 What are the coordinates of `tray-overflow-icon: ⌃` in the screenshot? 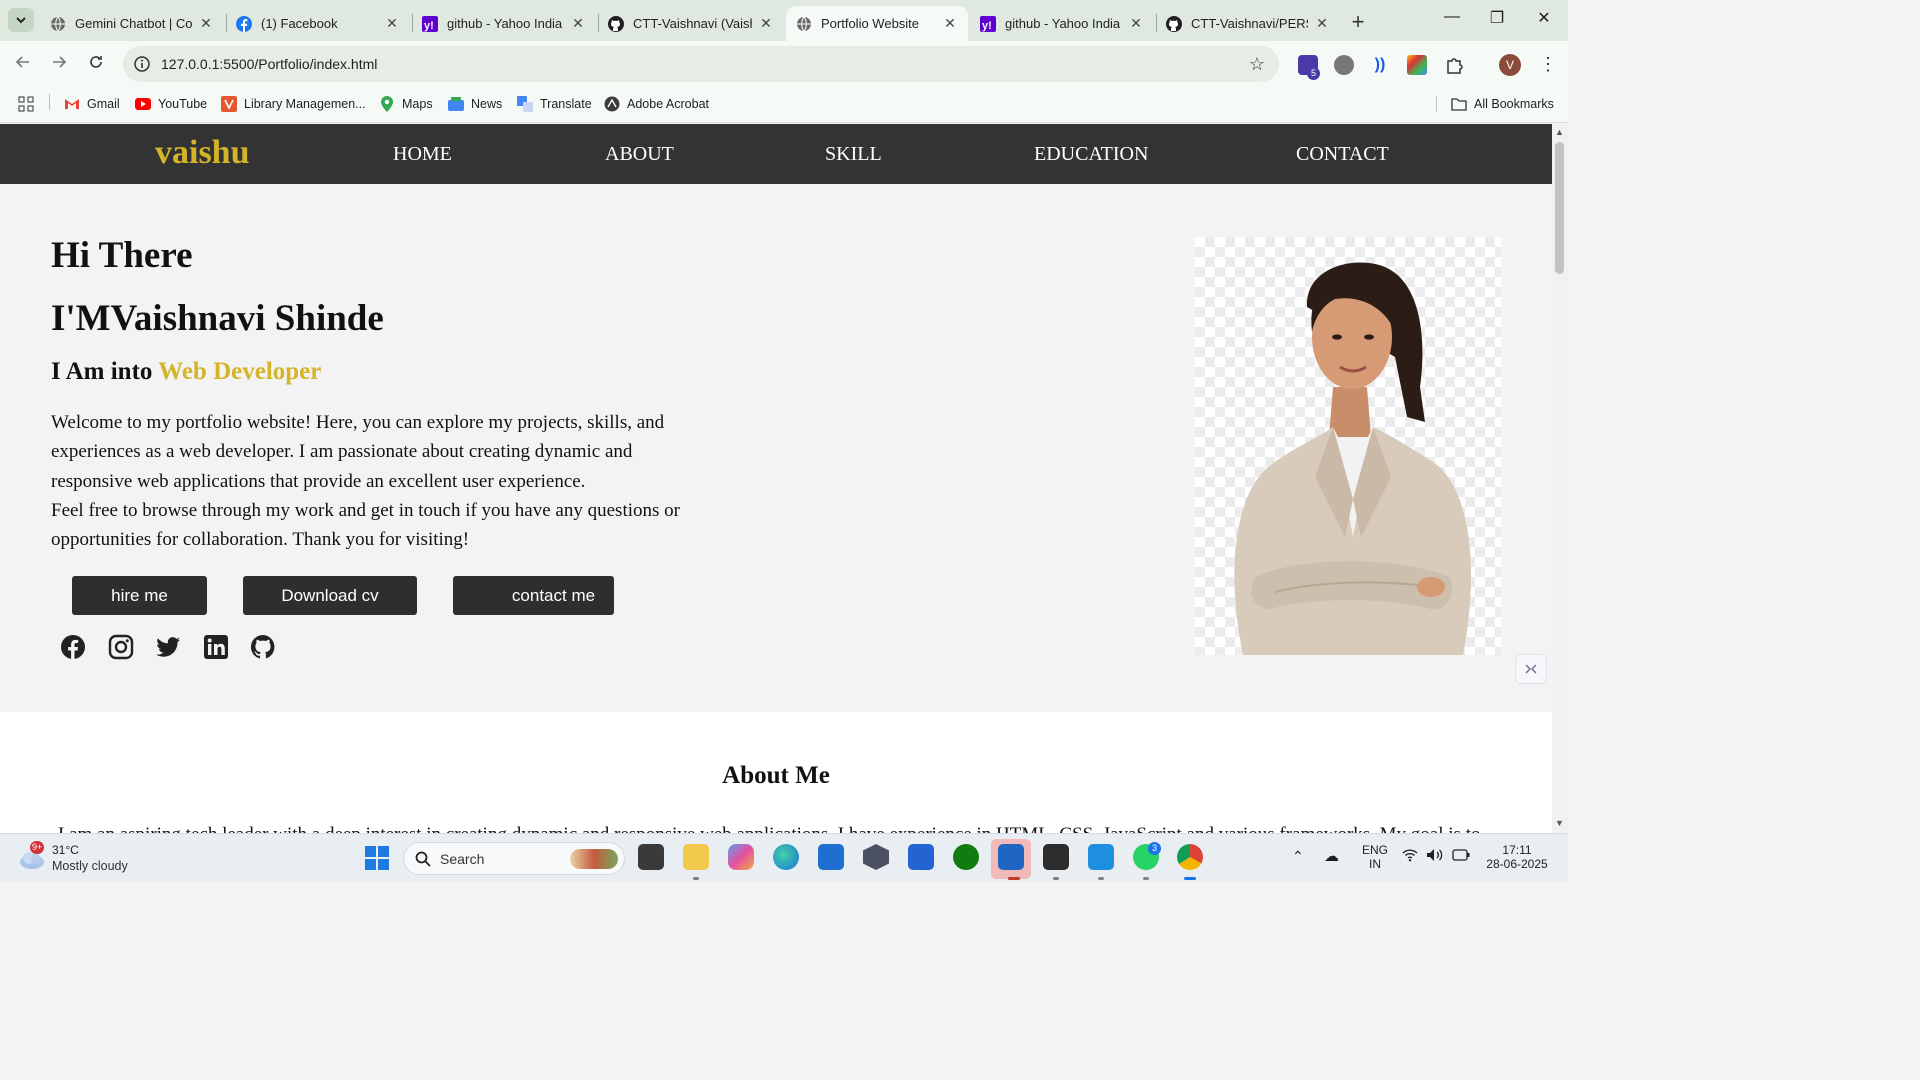 It's located at (1298, 856).